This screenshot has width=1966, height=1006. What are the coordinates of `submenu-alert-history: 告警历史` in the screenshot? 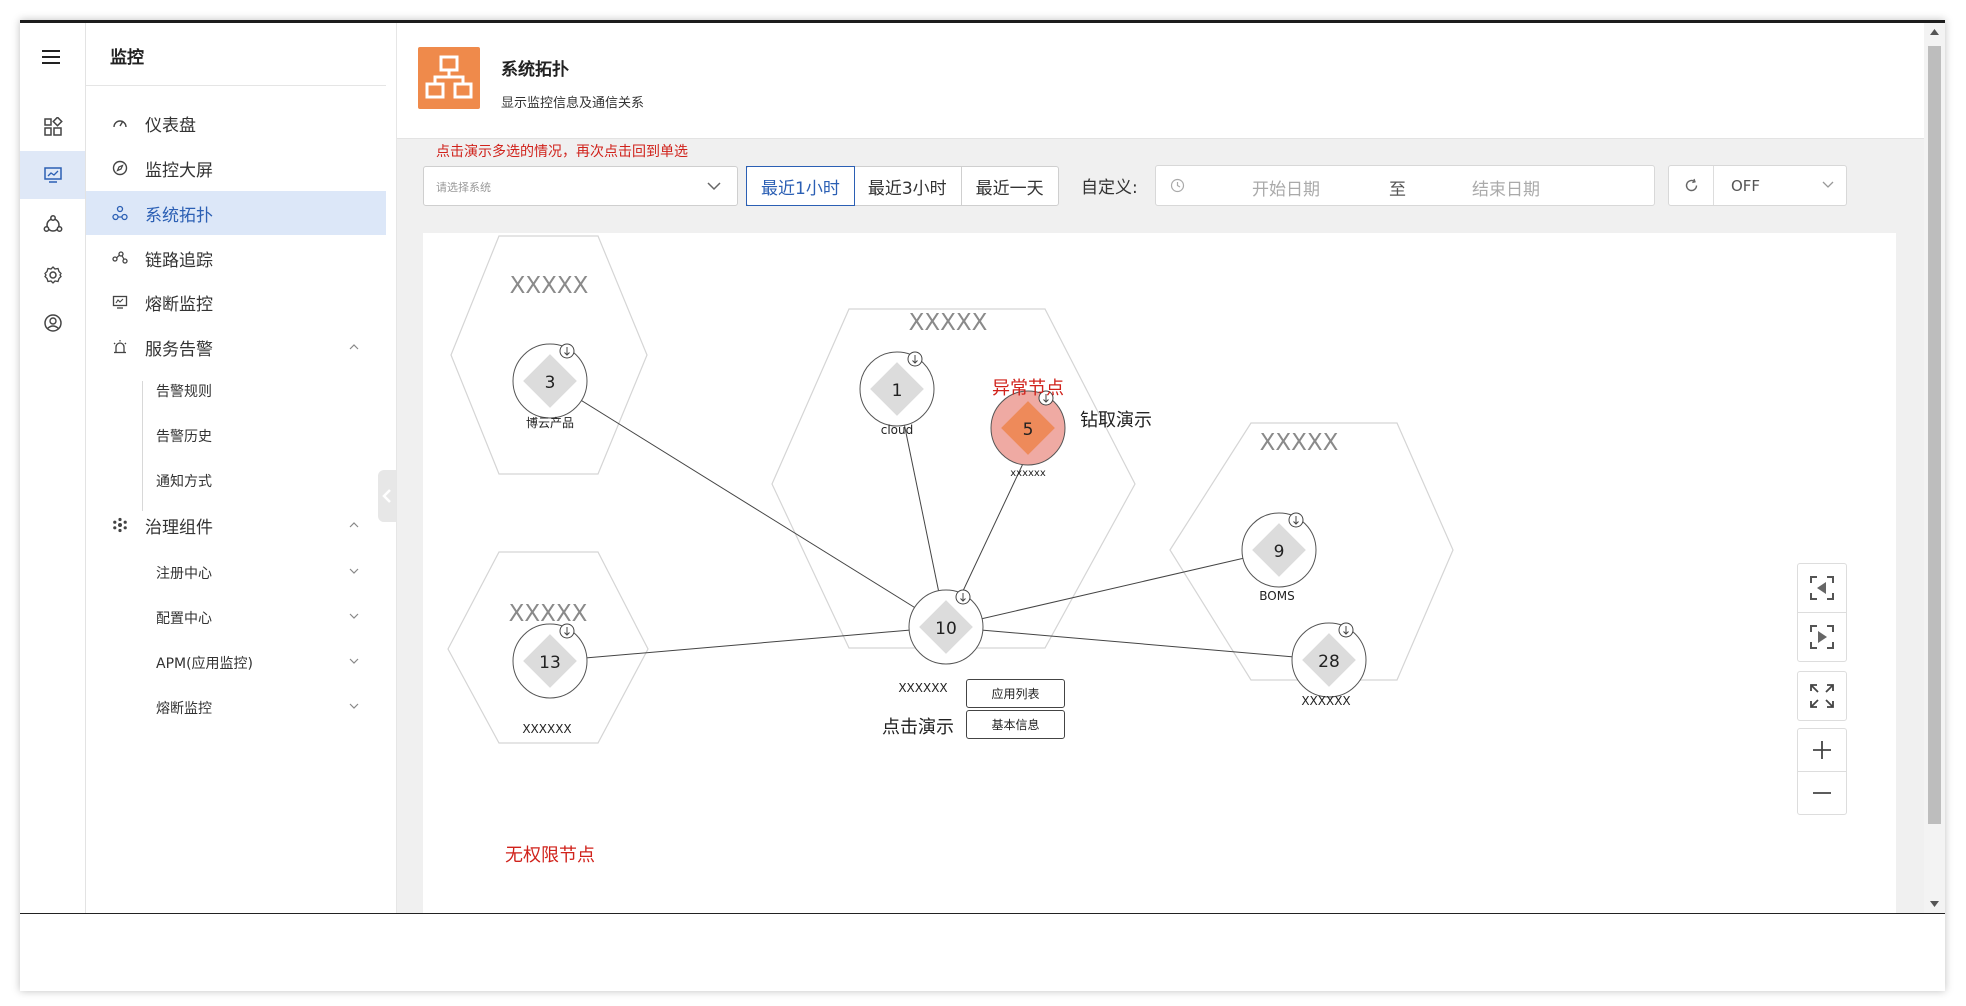 It's located at (184, 436).